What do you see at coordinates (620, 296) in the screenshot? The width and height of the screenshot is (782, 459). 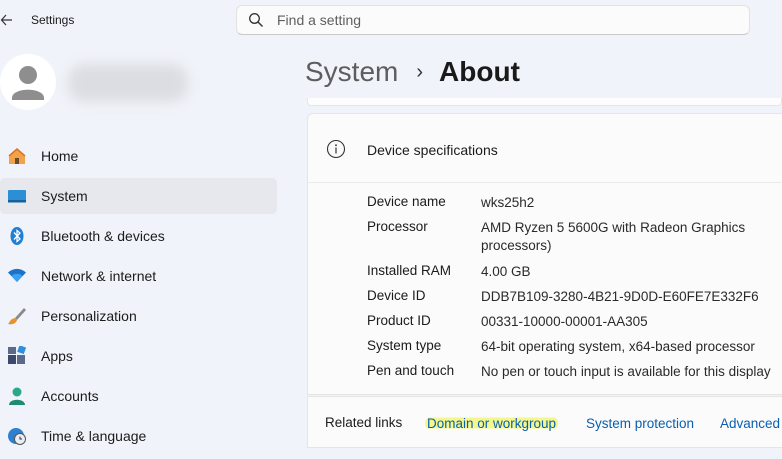 I see `spec-value: DDB7B109-3280-4B21-9D0D-E60FE7E332F6` at bounding box center [620, 296].